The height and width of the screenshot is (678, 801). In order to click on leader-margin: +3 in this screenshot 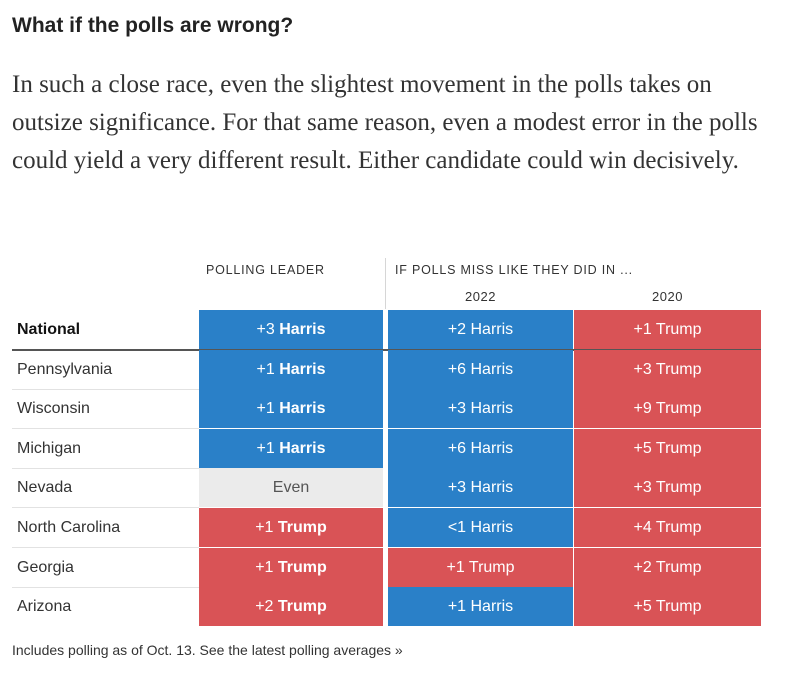, I will do `click(268, 329)`.